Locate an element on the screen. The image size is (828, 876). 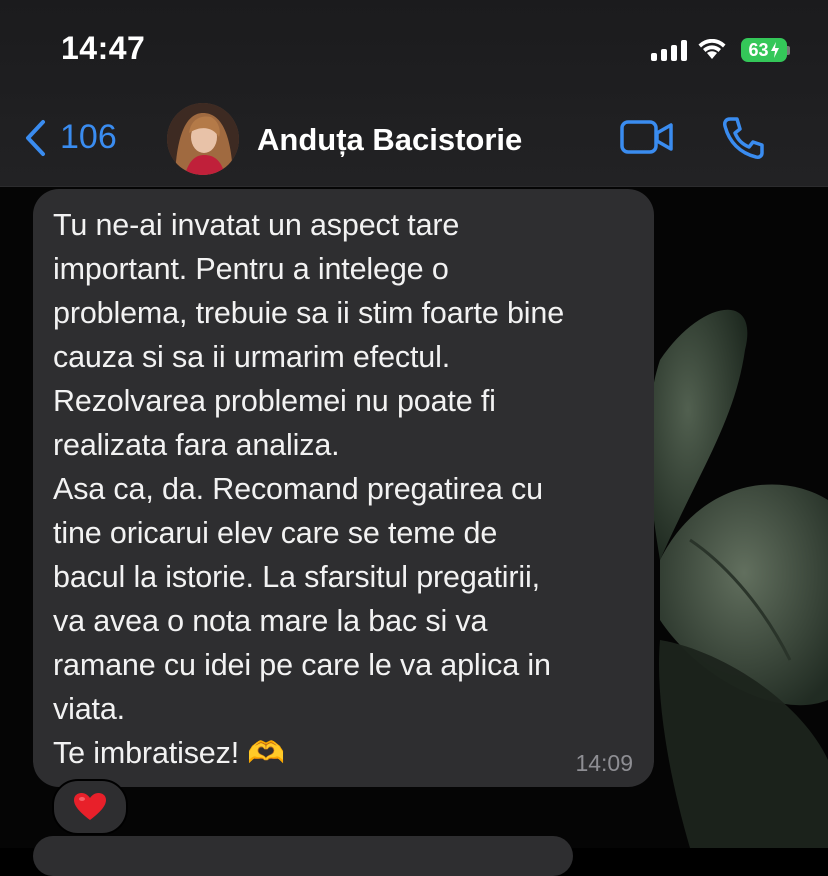
contact-name: Anduța Bacistorie is located at coordinates (389, 140).